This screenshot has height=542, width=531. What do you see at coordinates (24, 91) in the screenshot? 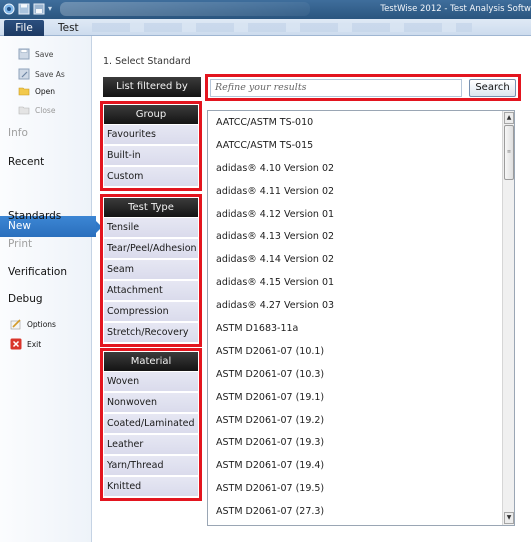
I see `folder-open-icon` at bounding box center [24, 91].